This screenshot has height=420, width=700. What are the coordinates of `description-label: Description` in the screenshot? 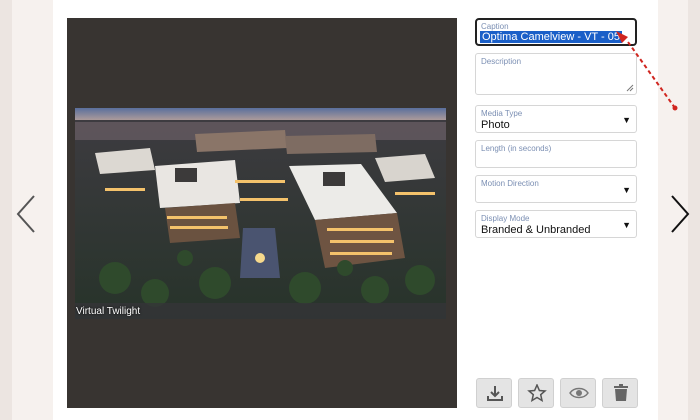 It's located at (501, 61).